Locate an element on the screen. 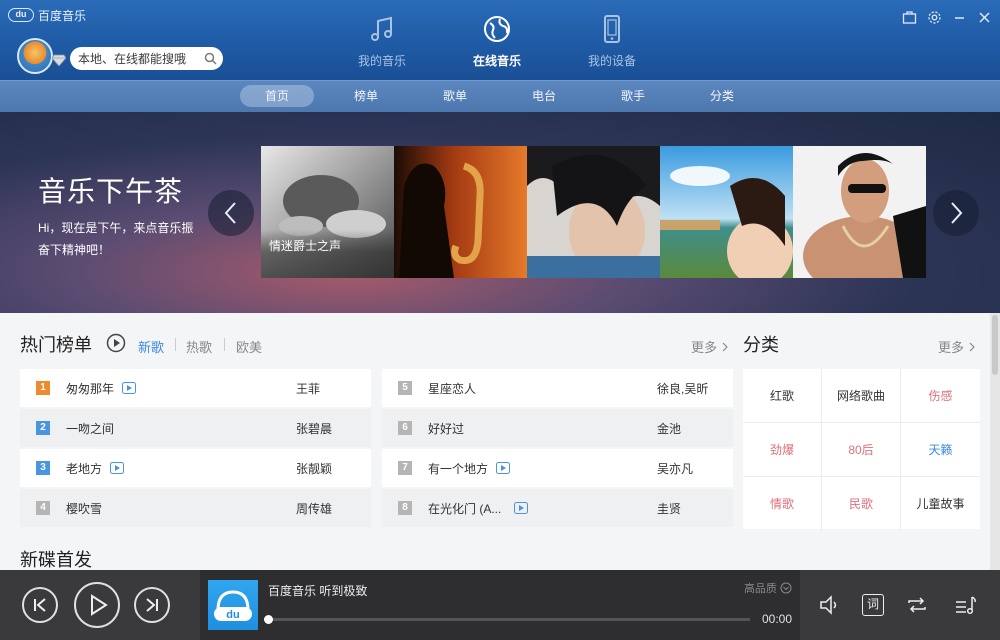 The image size is (1000, 640). baidu-music-logo-icon: du is located at coordinates (233, 605).